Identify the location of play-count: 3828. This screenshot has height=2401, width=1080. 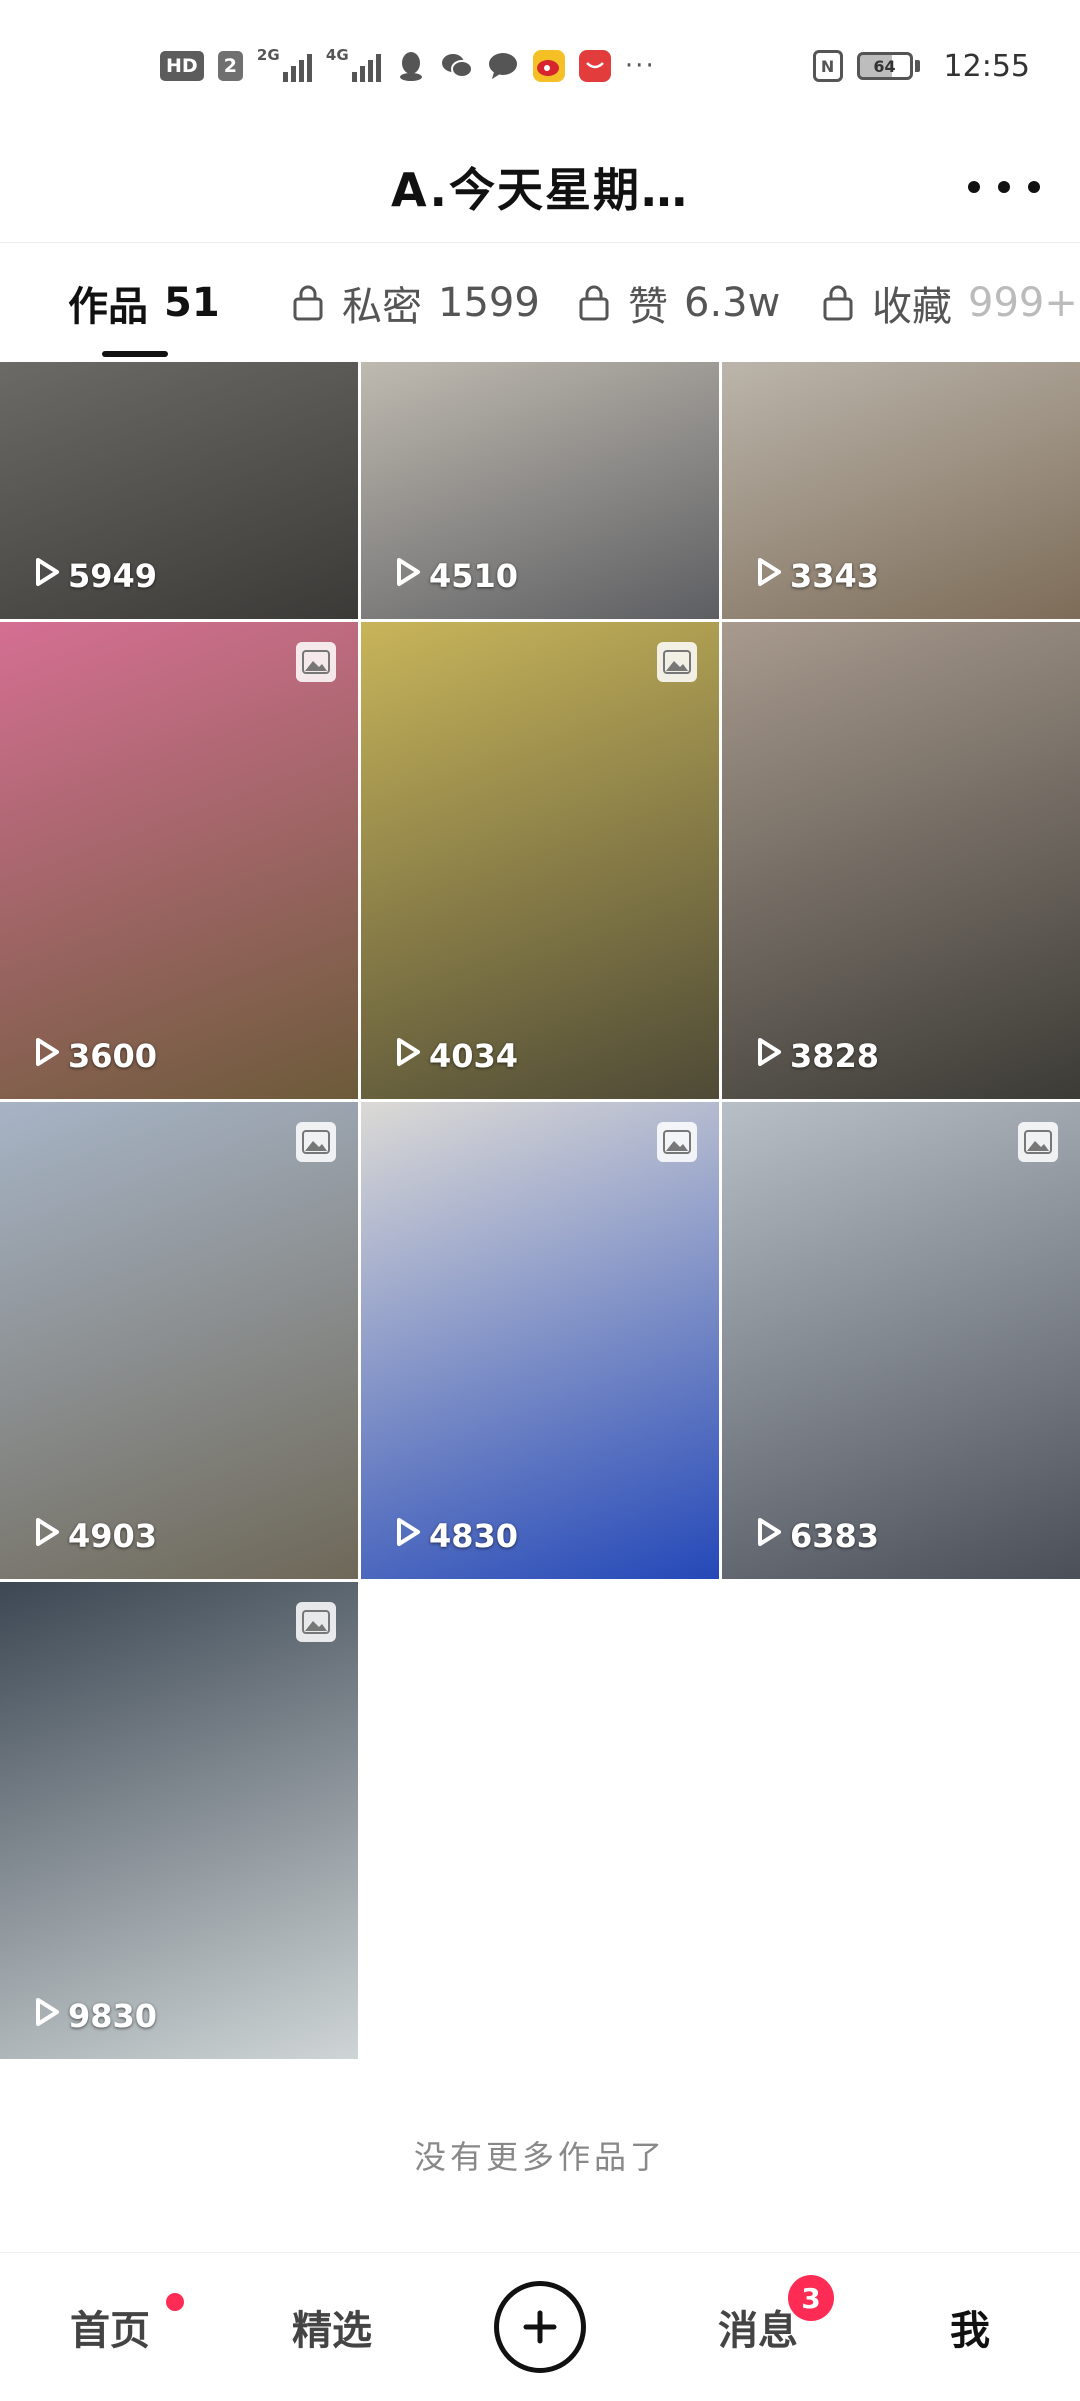
(817, 1056).